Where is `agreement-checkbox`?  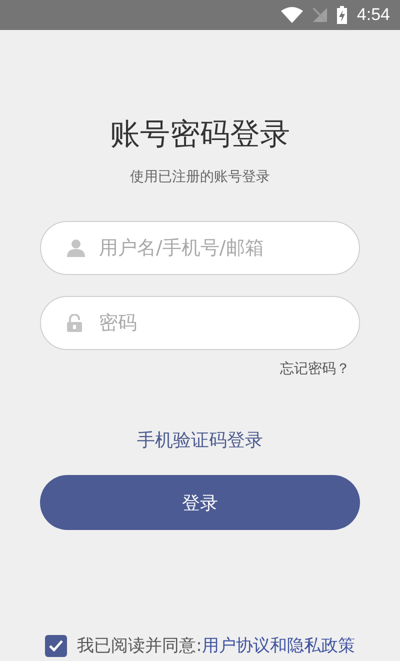
agreement-checkbox is located at coordinates (56, 646).